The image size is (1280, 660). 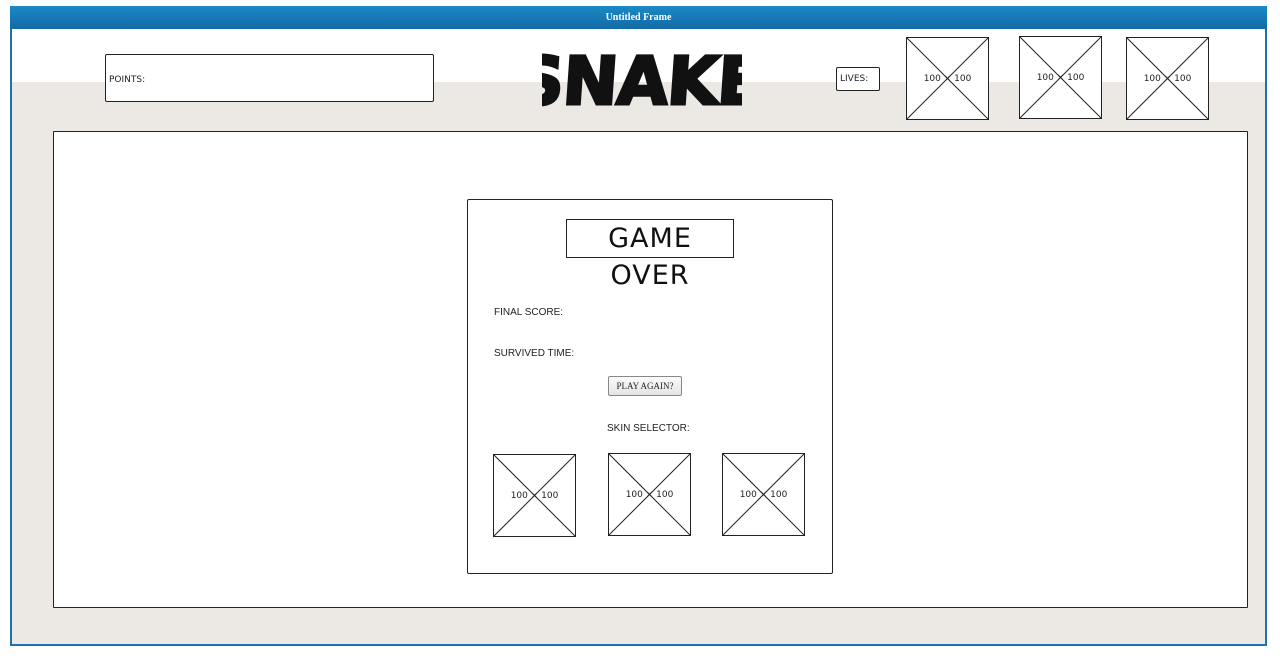 I want to click on skin-selector-label: SKIN SELECTOR:, so click(x=648, y=428).